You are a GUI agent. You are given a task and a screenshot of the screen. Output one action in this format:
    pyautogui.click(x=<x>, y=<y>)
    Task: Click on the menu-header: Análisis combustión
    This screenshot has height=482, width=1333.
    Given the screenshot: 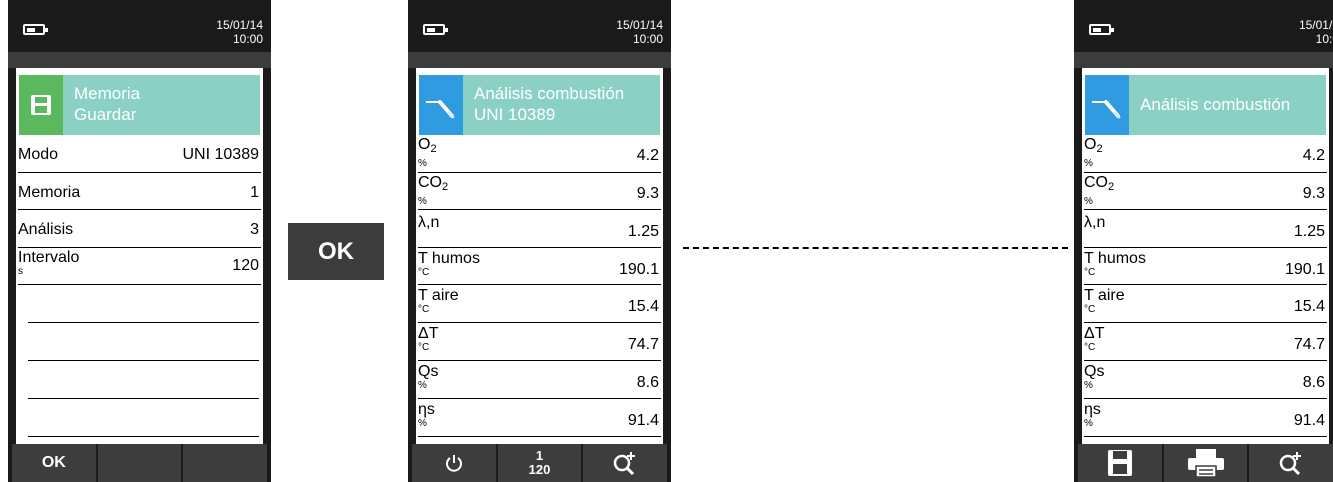 What is the action you would take?
    pyautogui.click(x=1205, y=105)
    